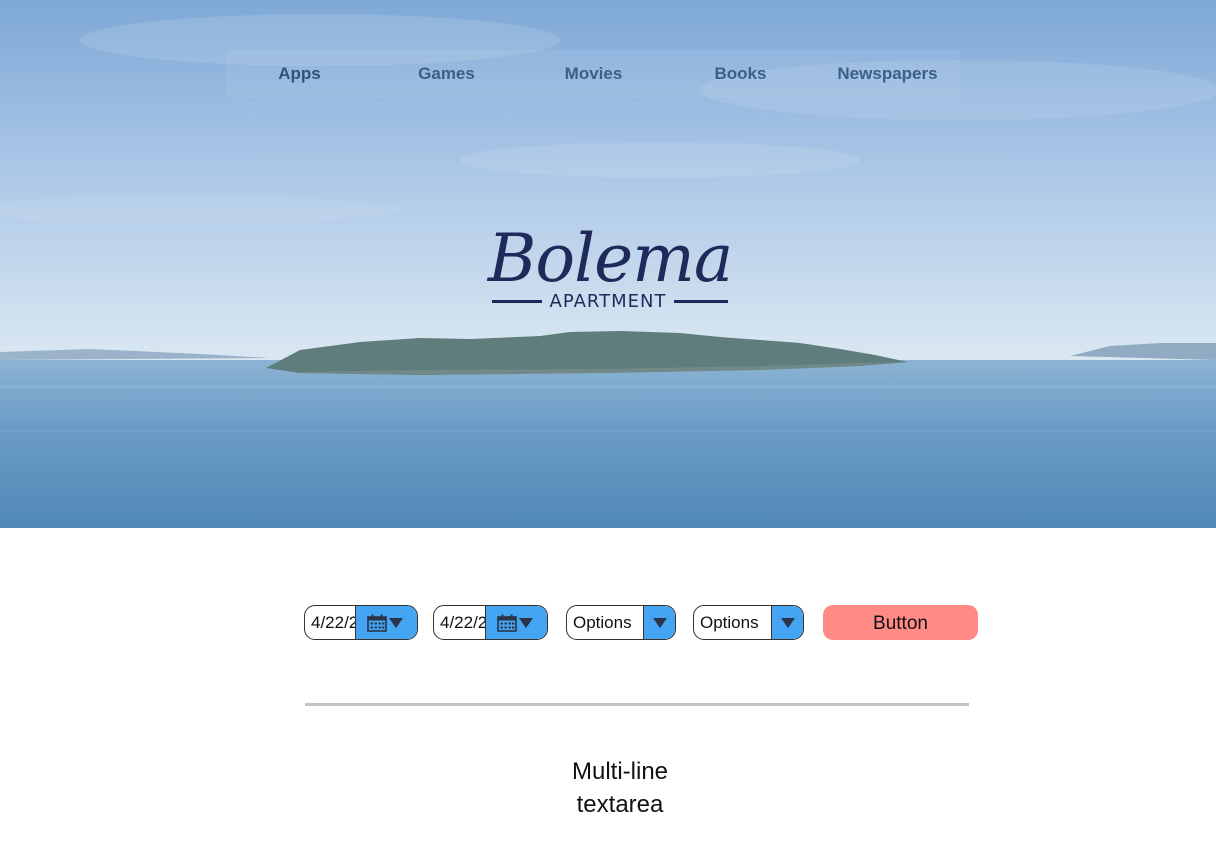 The image size is (1216, 863). Describe the element at coordinates (729, 622) in the screenshot. I see `select-2-value: Options` at that location.